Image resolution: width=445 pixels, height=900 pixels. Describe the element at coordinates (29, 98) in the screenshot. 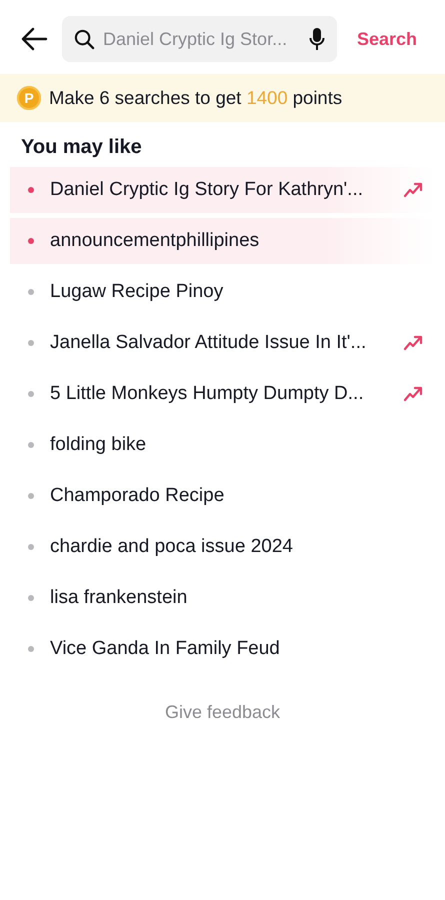

I see `coin-icon: P` at that location.